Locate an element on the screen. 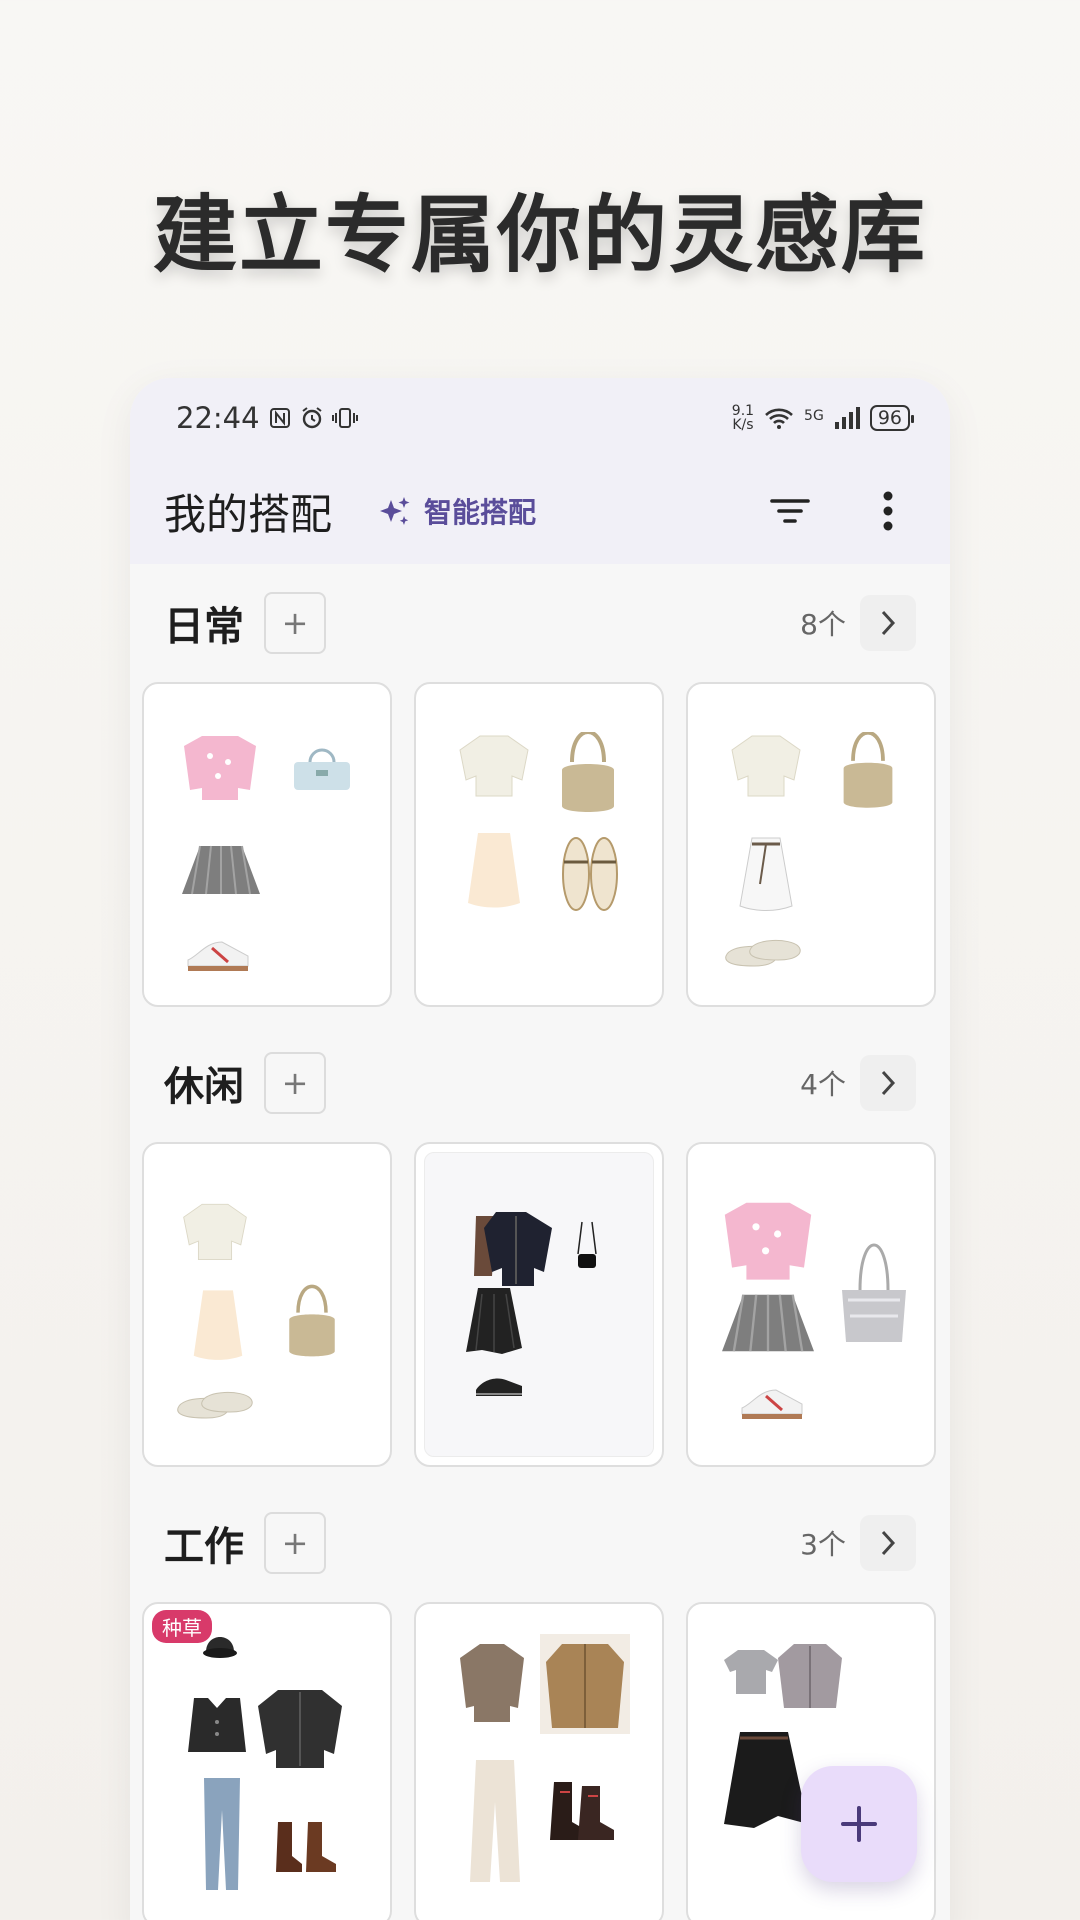 The height and width of the screenshot is (1920, 1080). section-title: 日常 is located at coordinates (204, 627).